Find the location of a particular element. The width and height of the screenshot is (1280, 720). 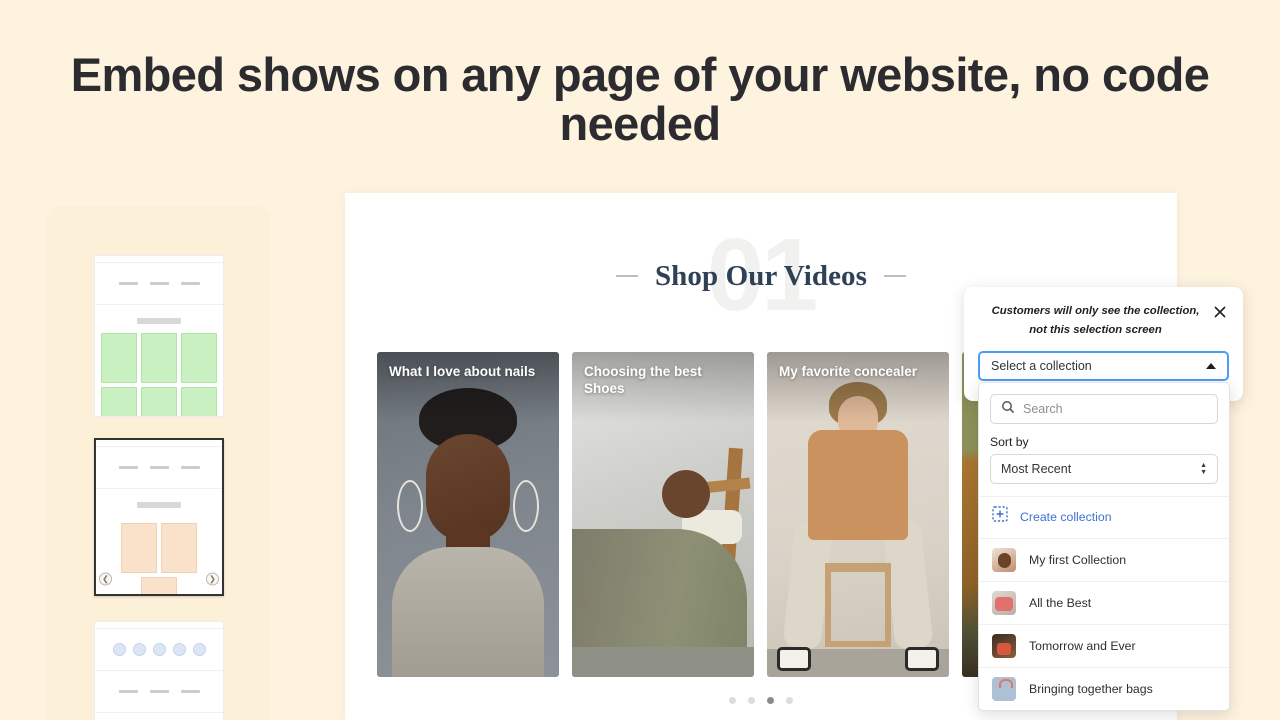

decorative-rule-left is located at coordinates (626, 276).